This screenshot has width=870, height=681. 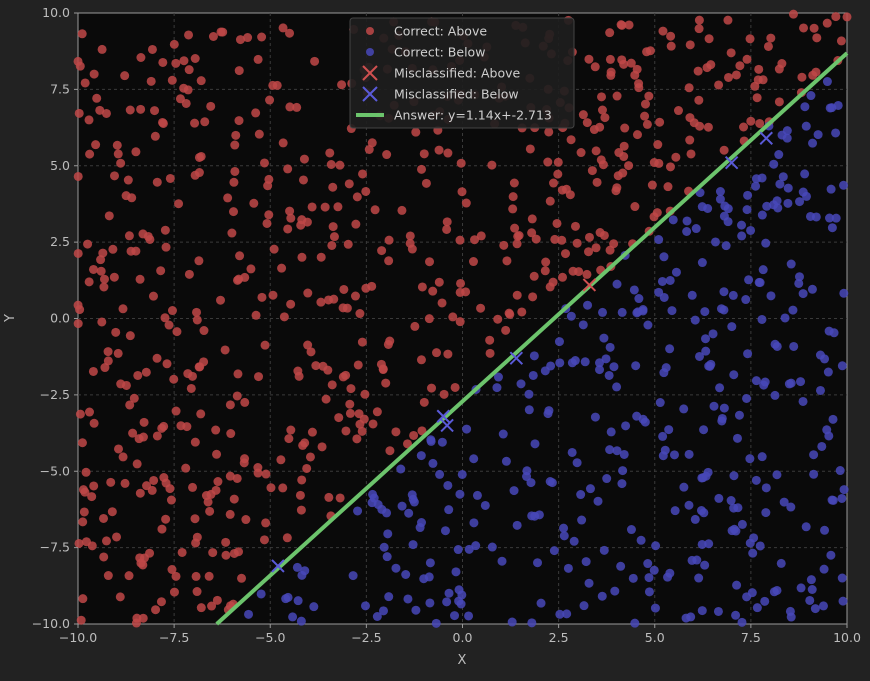 I want to click on y-tick-label: 0.0, so click(x=60, y=318).